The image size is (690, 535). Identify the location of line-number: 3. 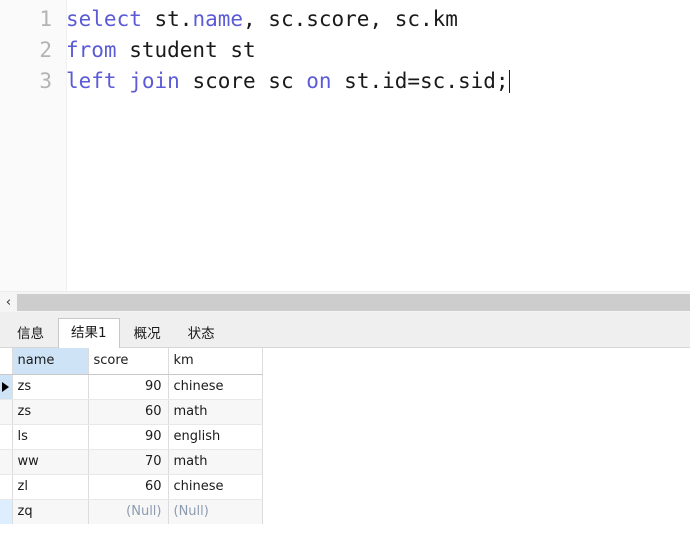
(45, 81).